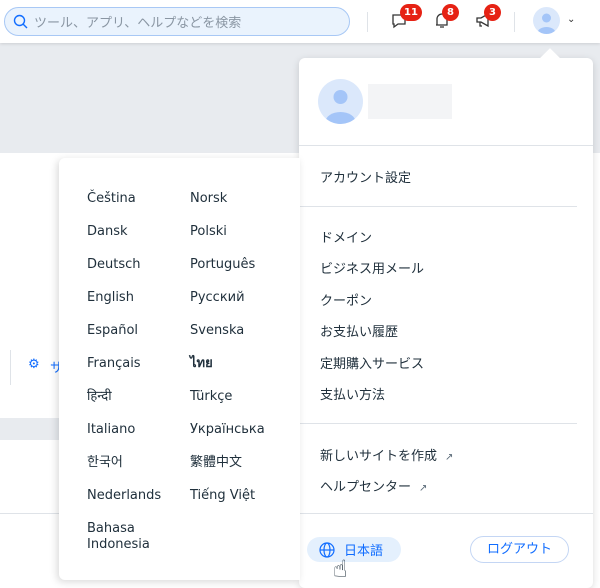 This screenshot has width=600, height=588. What do you see at coordinates (379, 456) in the screenshot?
I see `create-site-label: 新しいサイトを作成` at bounding box center [379, 456].